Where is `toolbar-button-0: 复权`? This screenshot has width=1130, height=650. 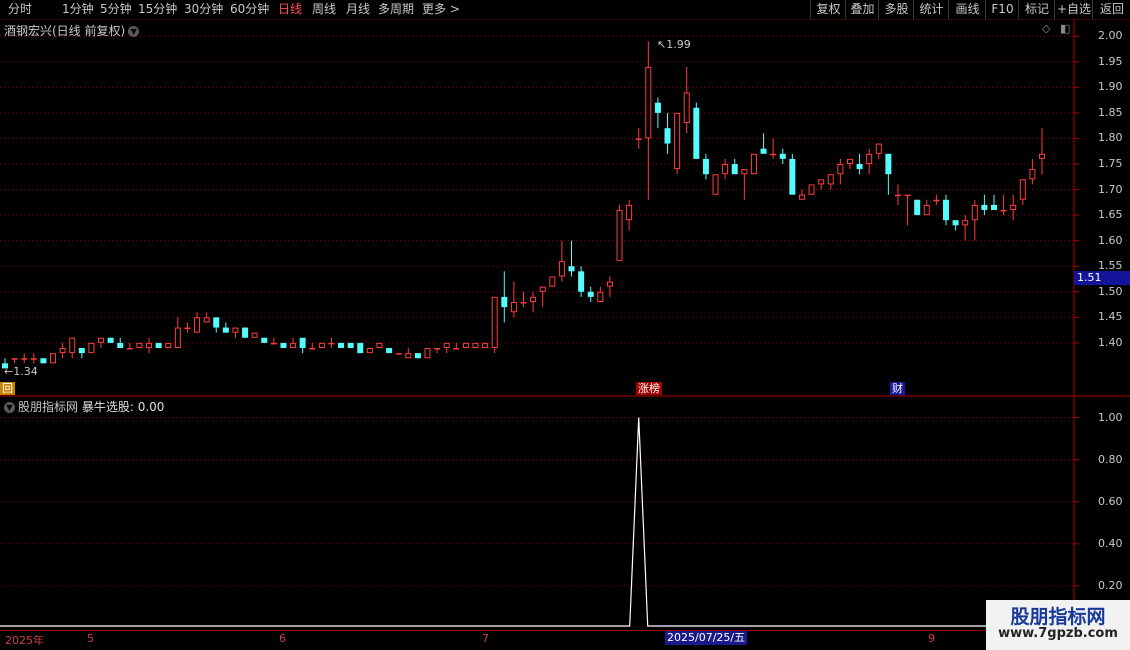 toolbar-button-0: 复权 is located at coordinates (828, 9).